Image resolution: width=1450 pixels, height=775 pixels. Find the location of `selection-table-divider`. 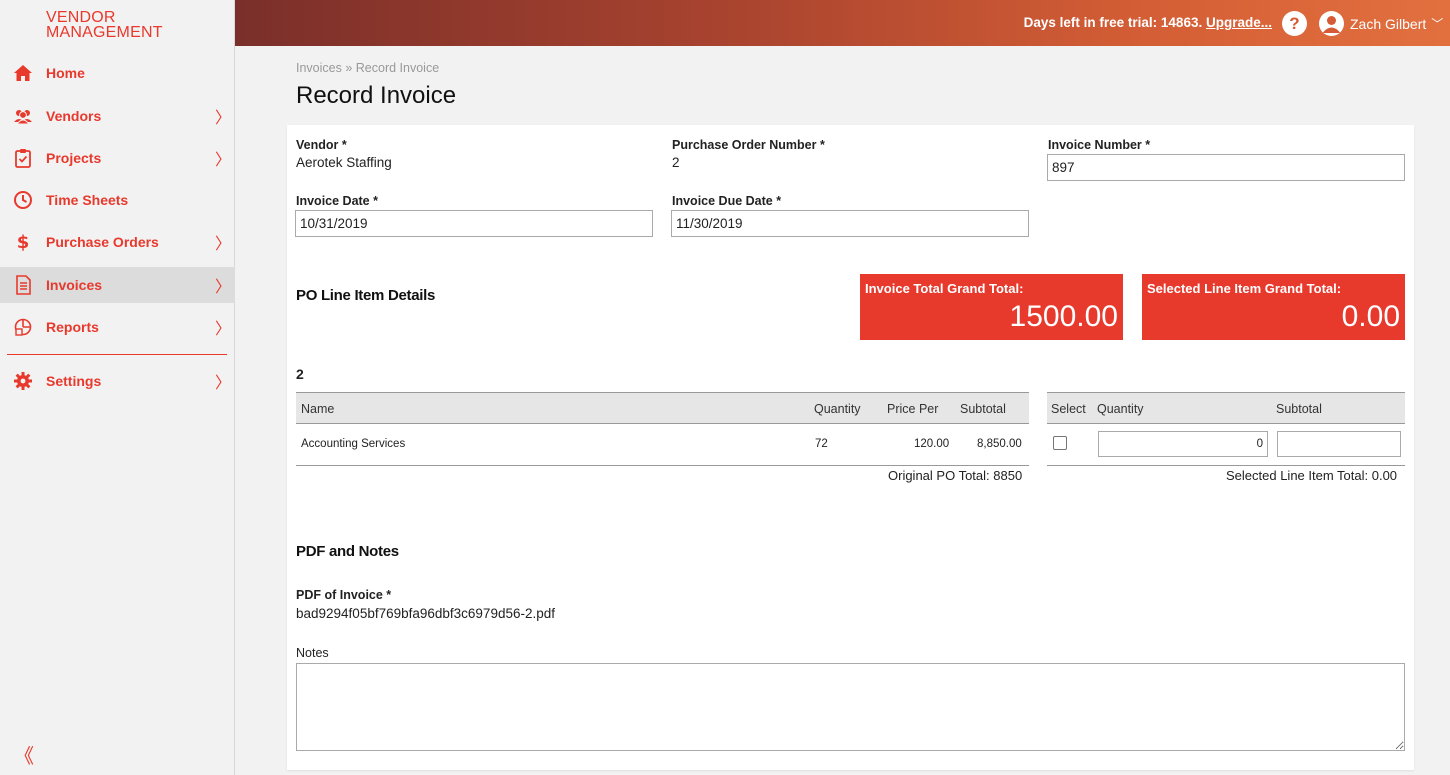

selection-table-divider is located at coordinates (1226, 465).